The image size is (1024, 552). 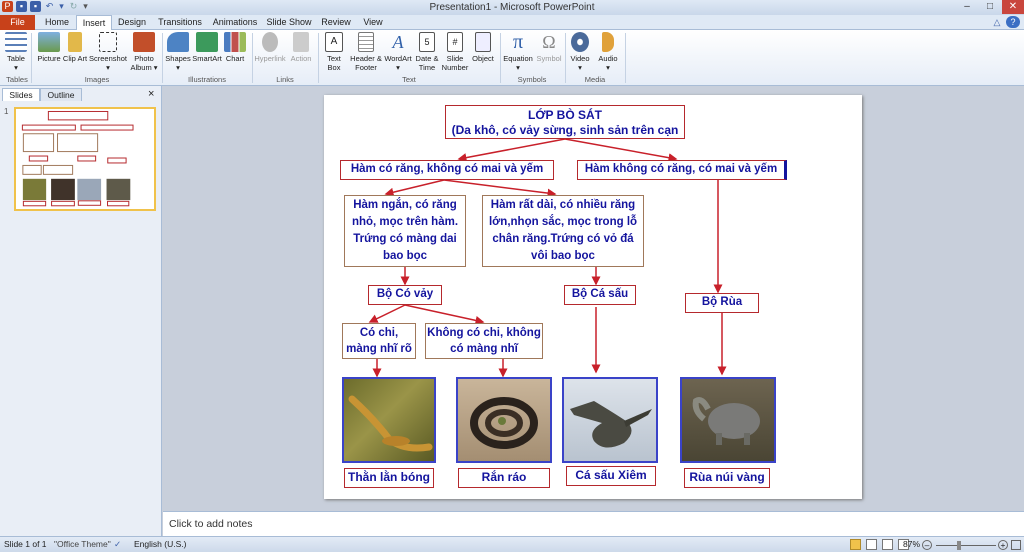 What do you see at coordinates (887, 544) in the screenshot?
I see `reading-view-icon` at bounding box center [887, 544].